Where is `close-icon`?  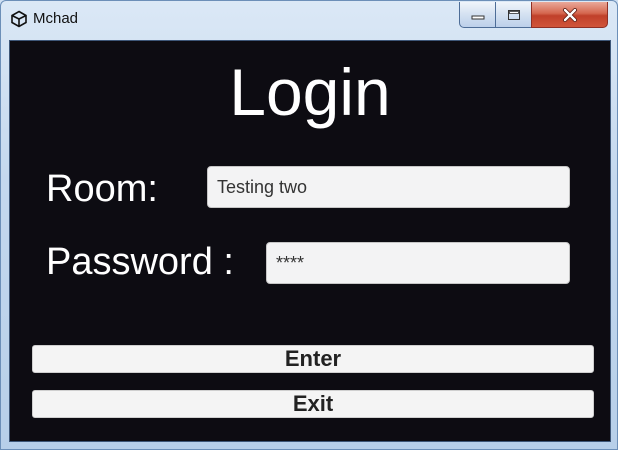
close-icon is located at coordinates (569, 14).